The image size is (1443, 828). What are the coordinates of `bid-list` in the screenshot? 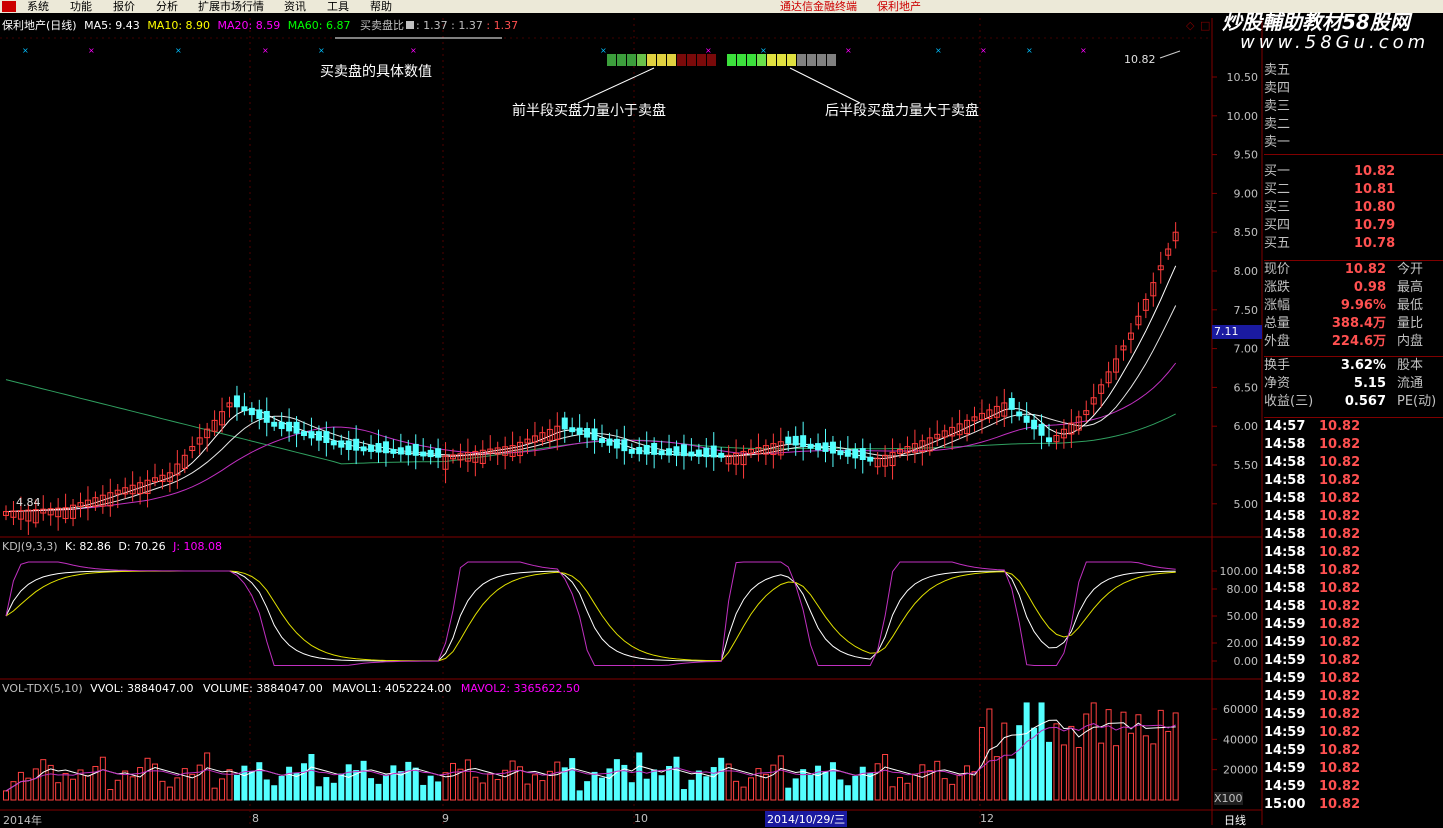 It's located at (1353, 154).